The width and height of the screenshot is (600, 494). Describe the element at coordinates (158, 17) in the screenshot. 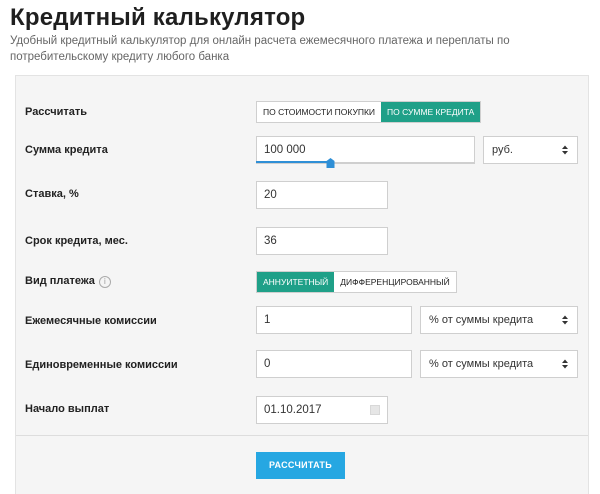

I see `page-title: Кредитный калькулятор` at that location.